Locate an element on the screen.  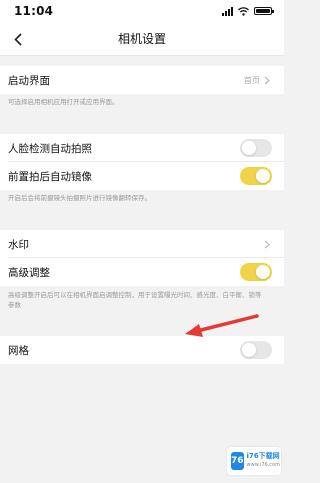
setting-label: 前置拍后自动镜像 is located at coordinates (50, 176).